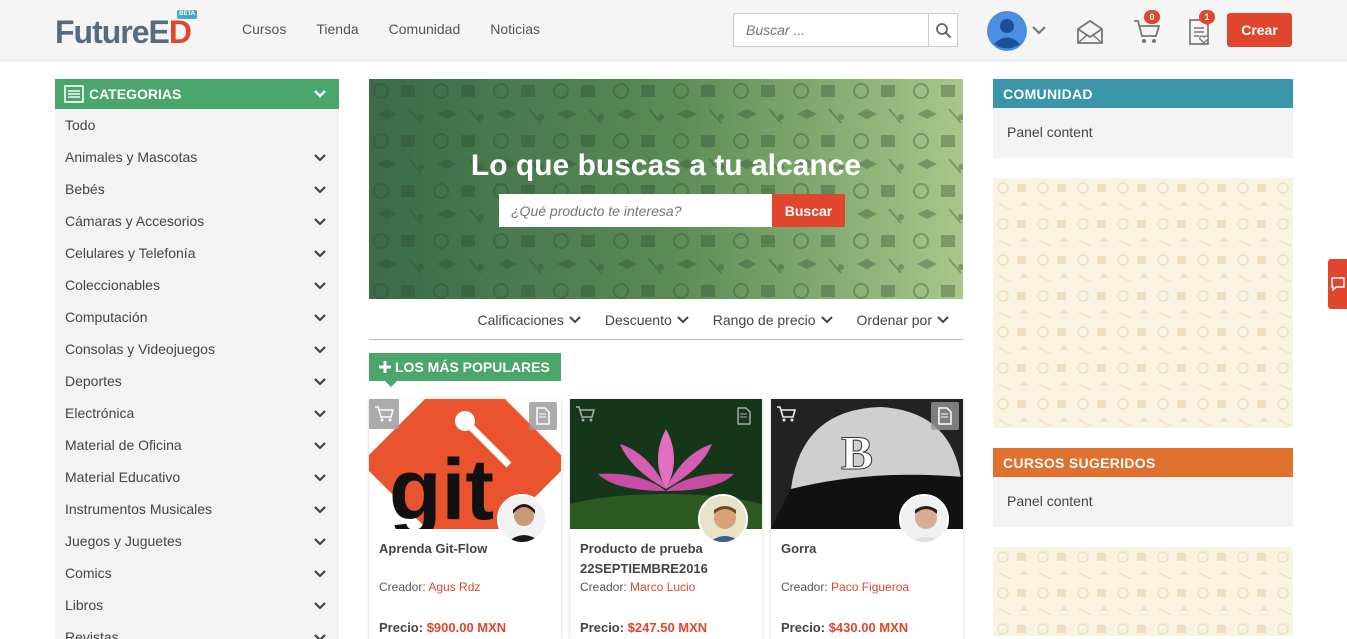 This screenshot has height=639, width=1347. I want to click on filter-label: Calificaciones, so click(520, 320).